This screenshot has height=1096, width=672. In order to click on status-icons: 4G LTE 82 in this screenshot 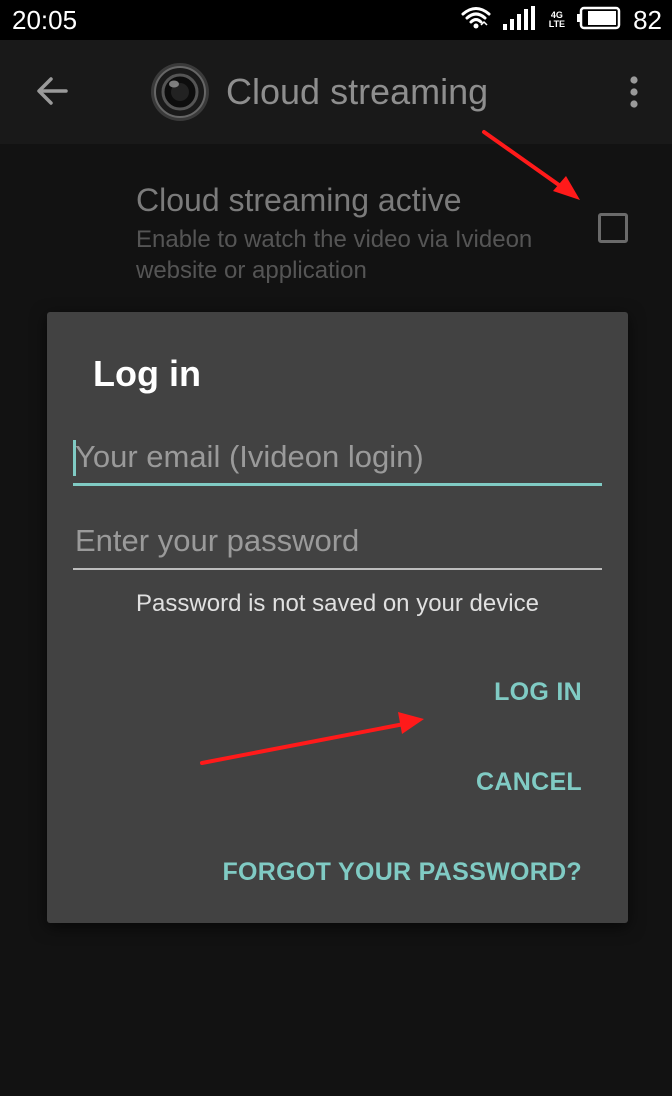, I will do `click(561, 20)`.